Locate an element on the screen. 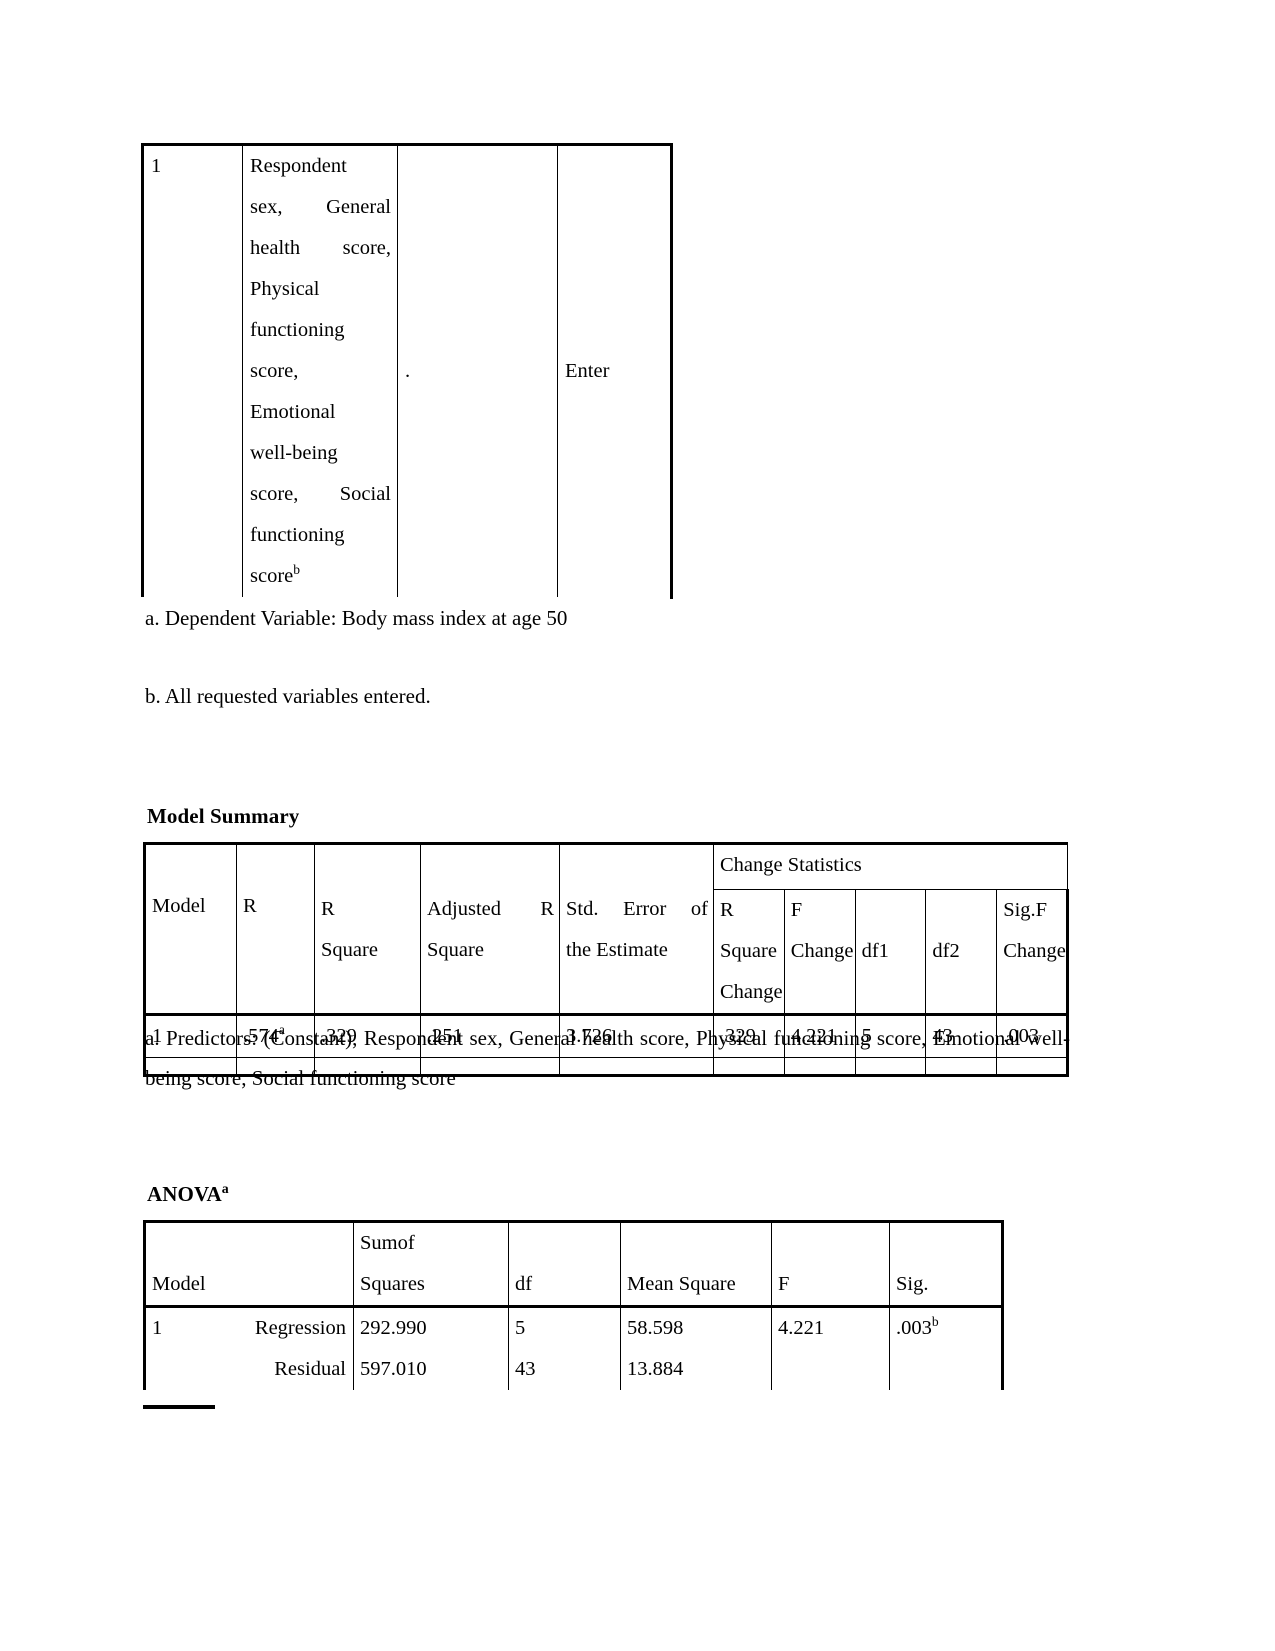 This screenshot has height=1651, width=1275. header-change-statistics: Change Statistics is located at coordinates (791, 865).